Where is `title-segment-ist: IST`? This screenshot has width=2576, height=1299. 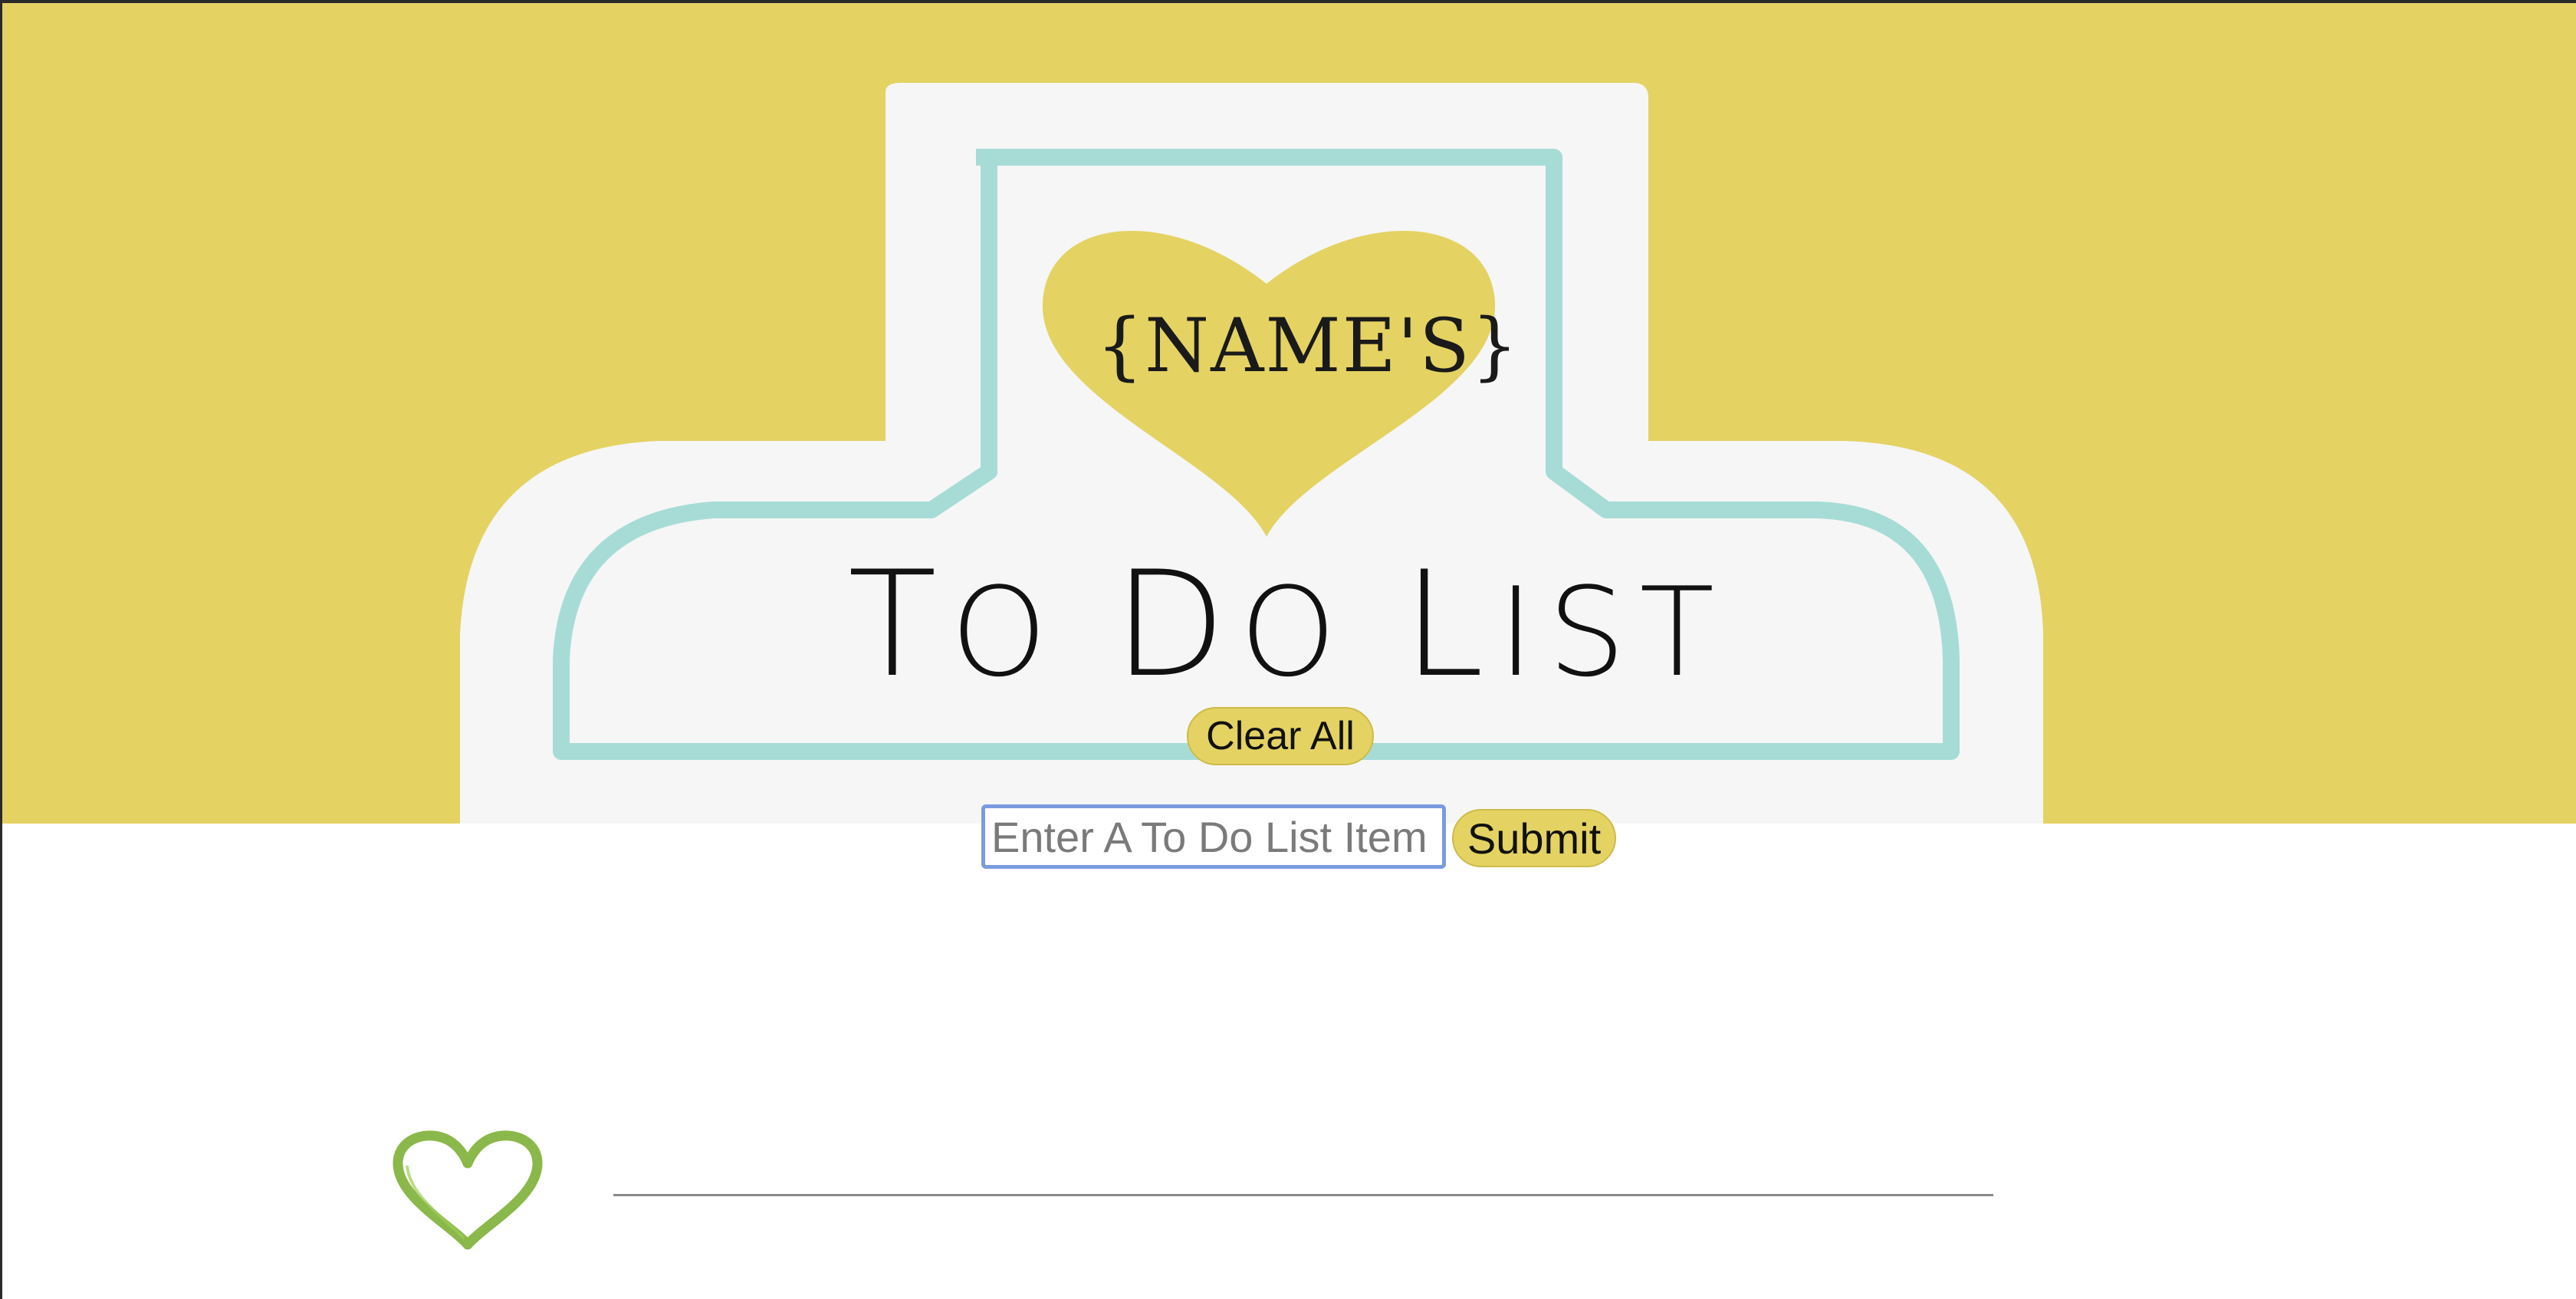
title-segment-ist: IST is located at coordinates (1613, 632).